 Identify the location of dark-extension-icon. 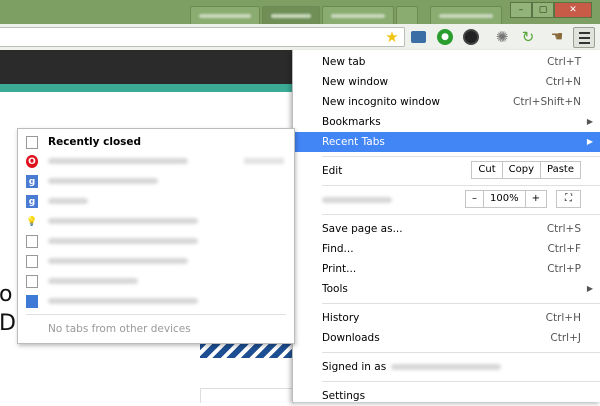
(471, 37).